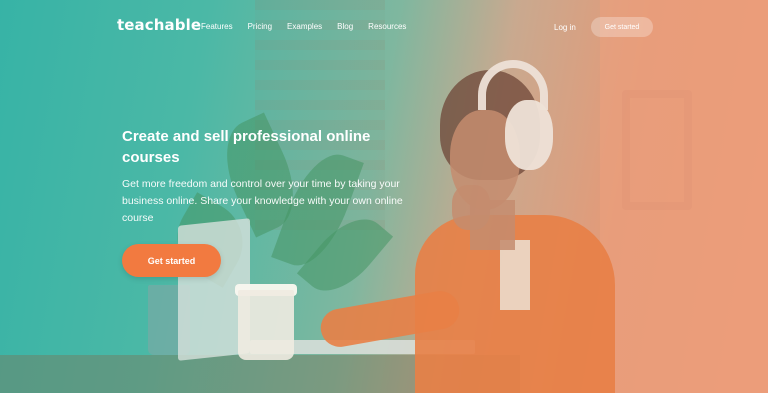 The height and width of the screenshot is (413, 768). What do you see at coordinates (529, 135) in the screenshot?
I see `headphones-image` at bounding box center [529, 135].